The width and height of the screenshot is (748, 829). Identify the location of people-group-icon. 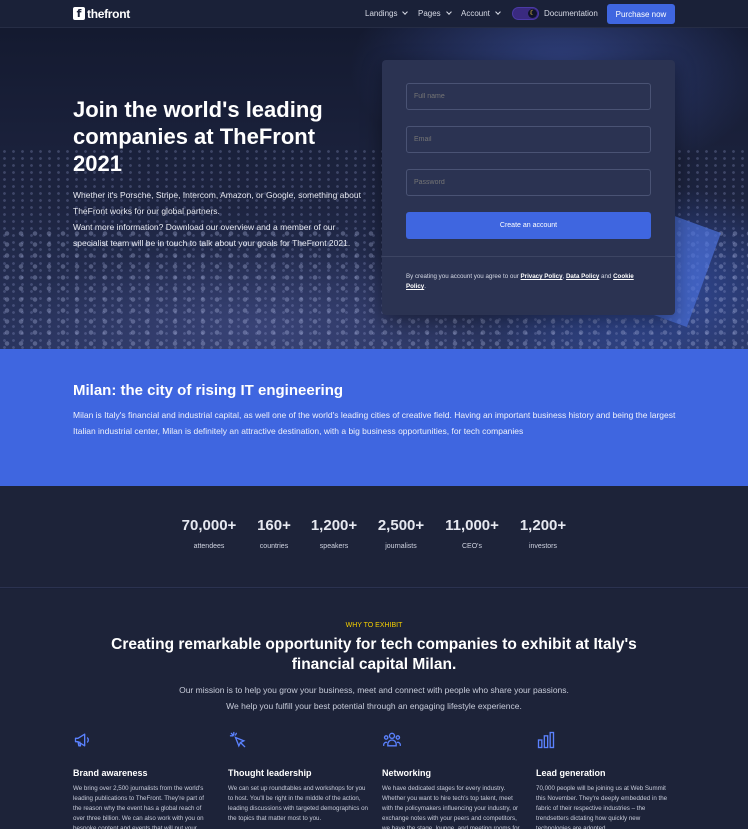
(392, 739).